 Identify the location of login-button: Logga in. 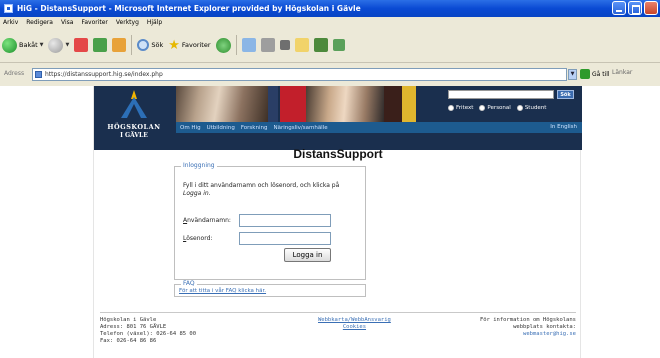
(307, 255).